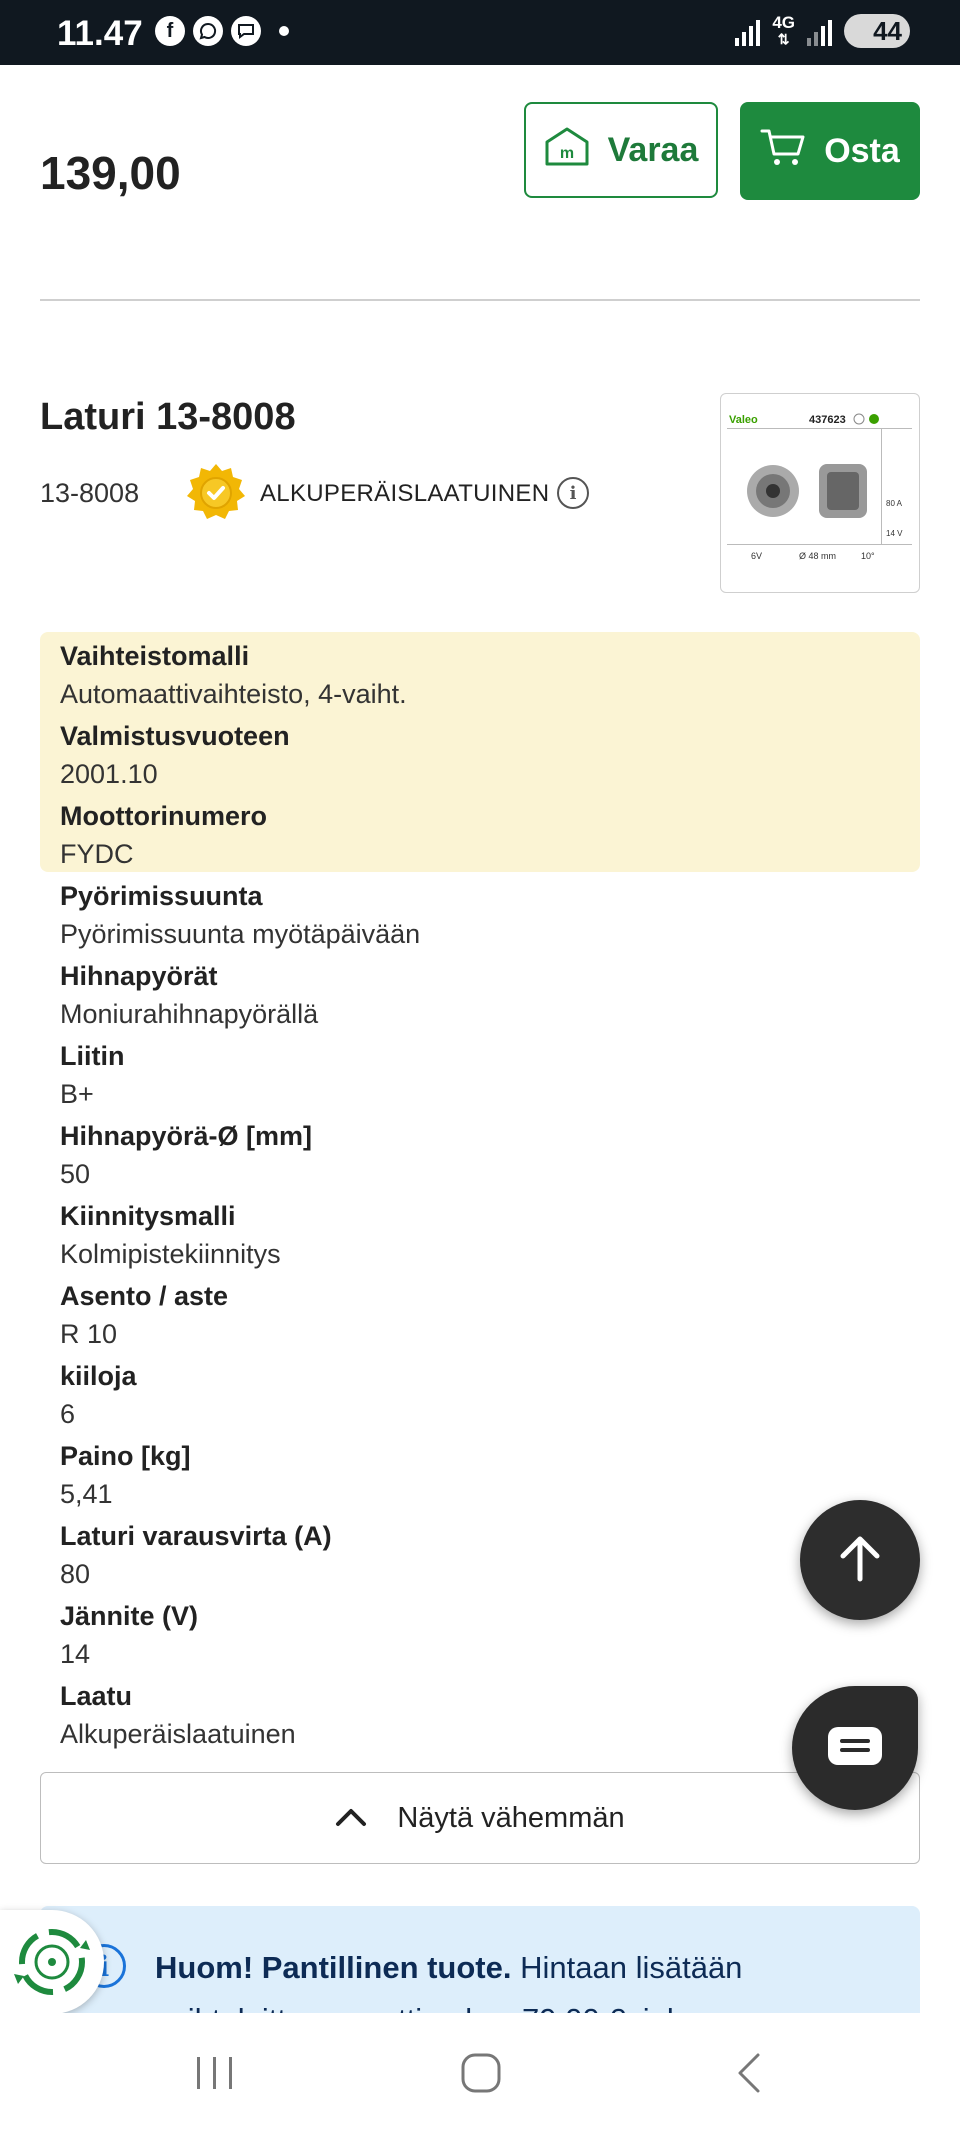 The width and height of the screenshot is (960, 2133). Describe the element at coordinates (98, 1376) in the screenshot. I see `spec-label: kiiloja` at that location.